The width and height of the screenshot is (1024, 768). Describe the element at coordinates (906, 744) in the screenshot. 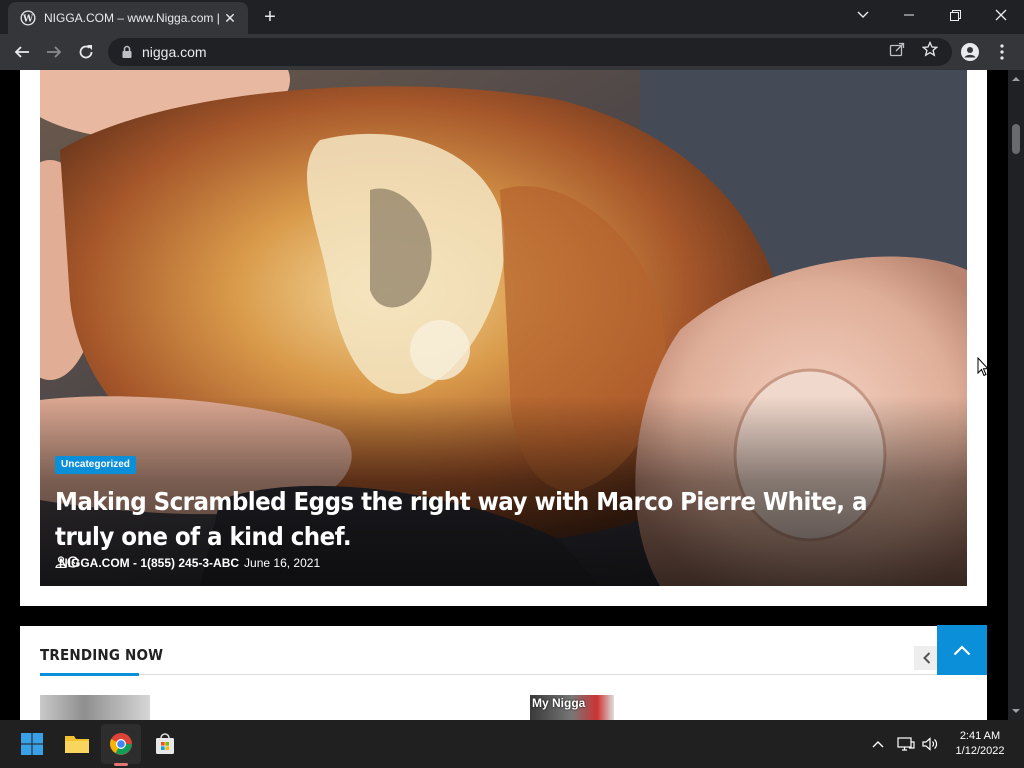

I see `network-icon` at that location.